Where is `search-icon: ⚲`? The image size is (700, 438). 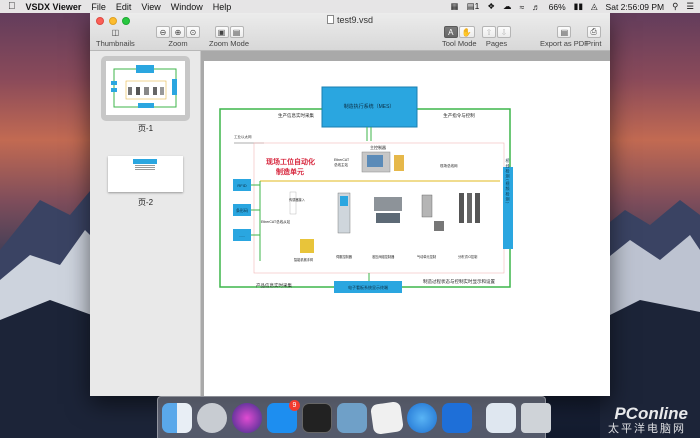 search-icon: ⚲ is located at coordinates (675, 6).